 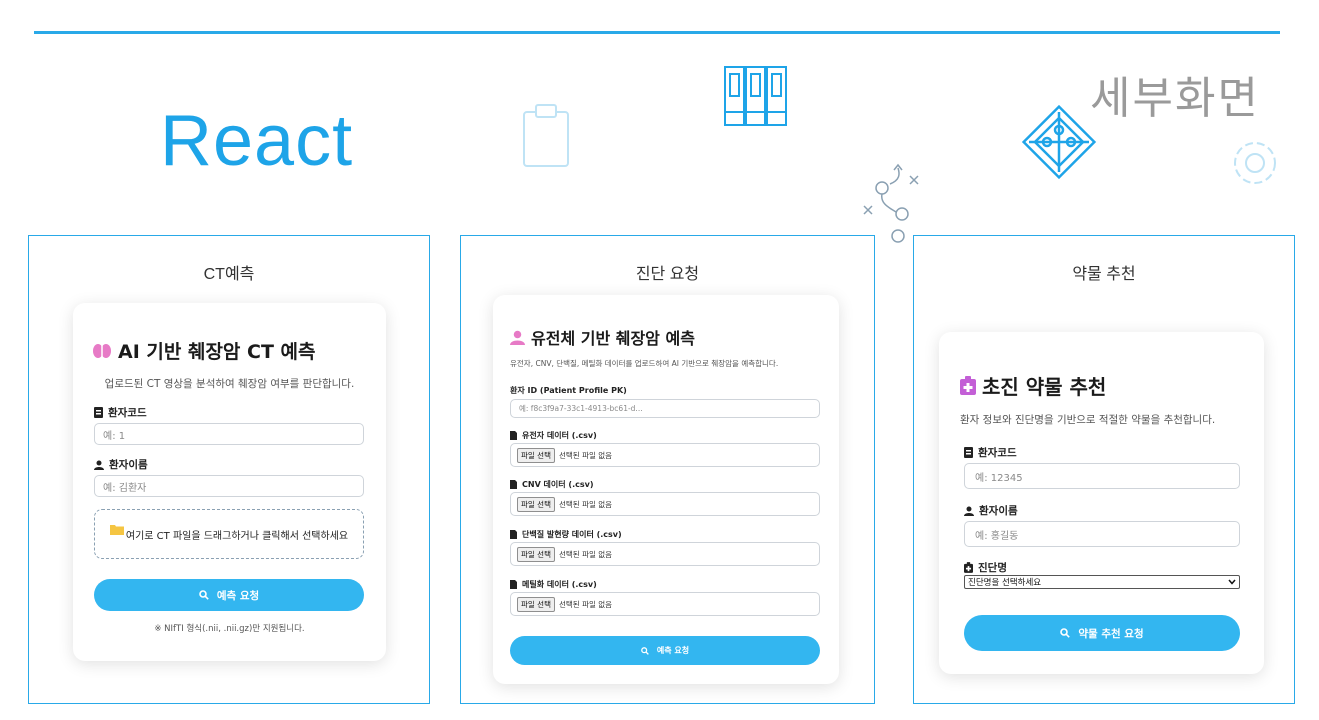 I want to click on gear-icon, so click(x=1255, y=163).